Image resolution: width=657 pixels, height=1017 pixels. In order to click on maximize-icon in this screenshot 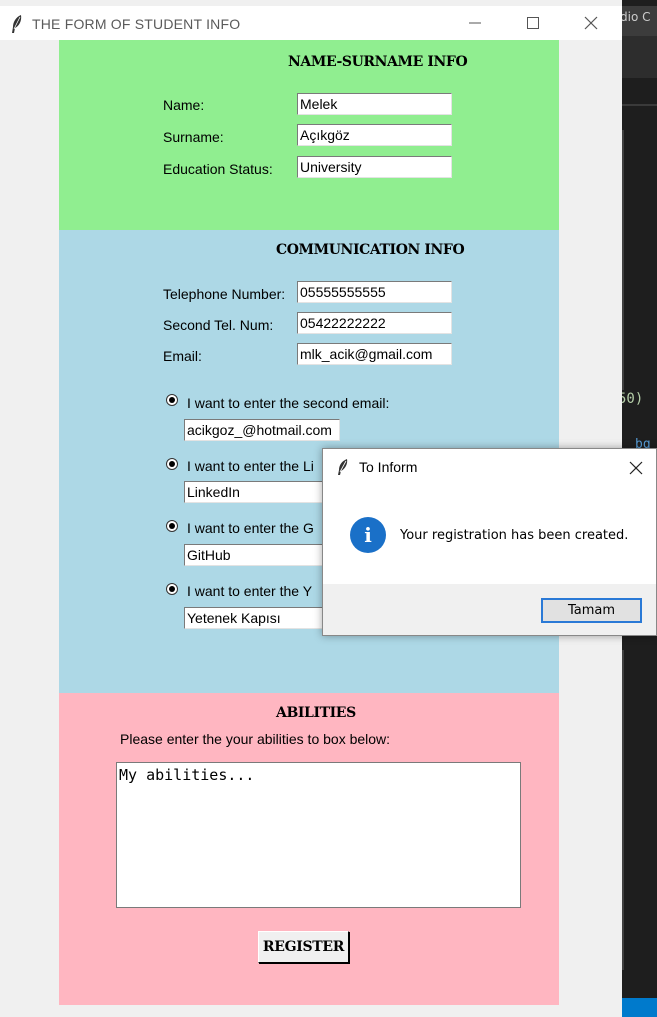, I will do `click(533, 23)`.